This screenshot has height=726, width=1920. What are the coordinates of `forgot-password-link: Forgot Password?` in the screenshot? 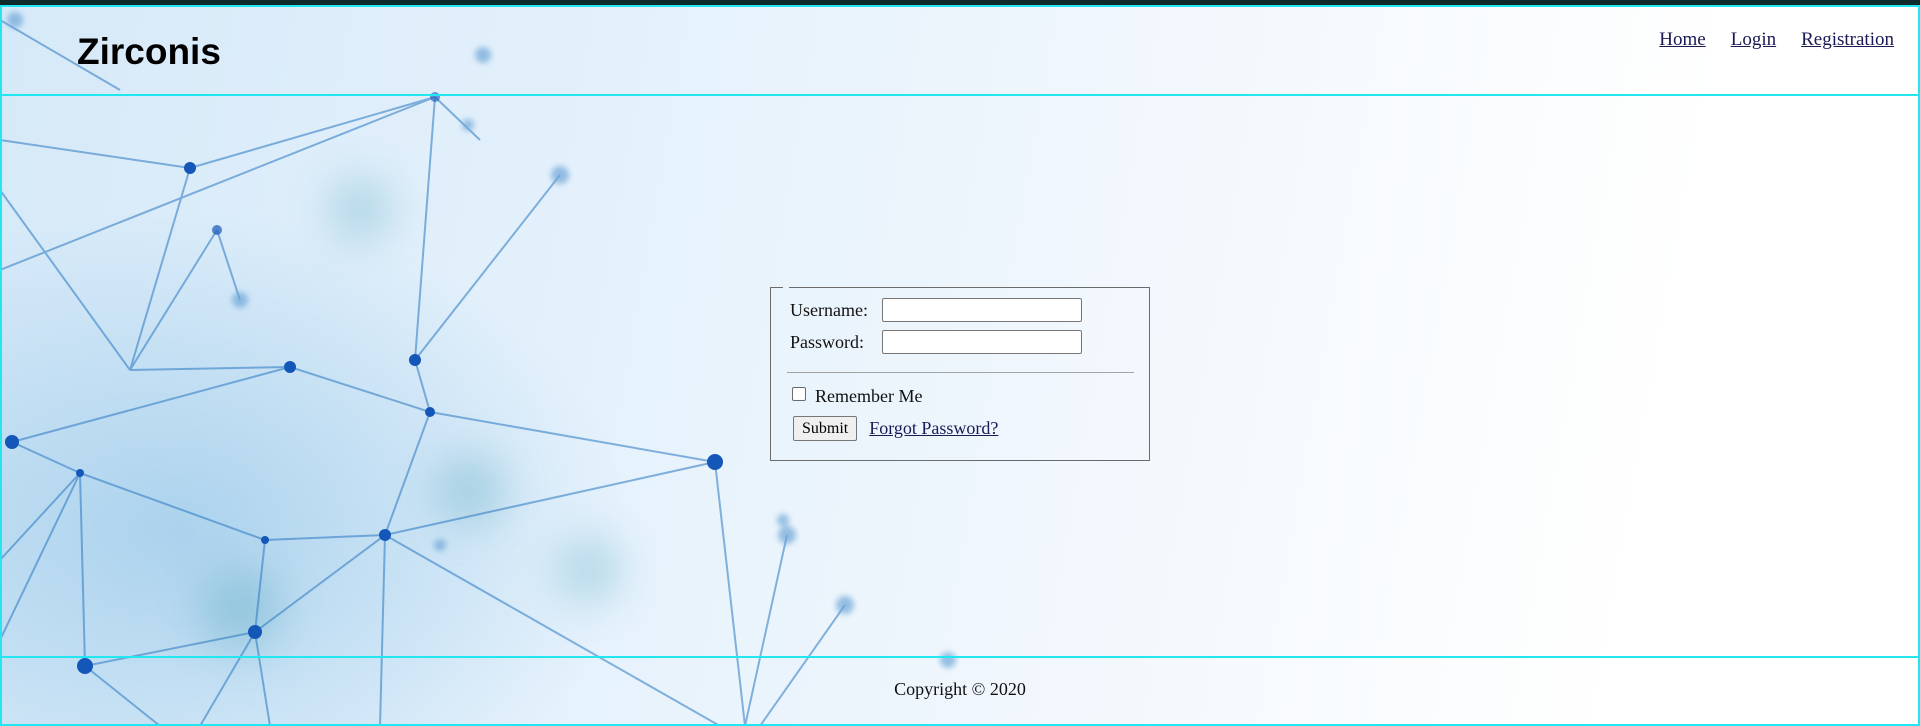 It's located at (933, 428).